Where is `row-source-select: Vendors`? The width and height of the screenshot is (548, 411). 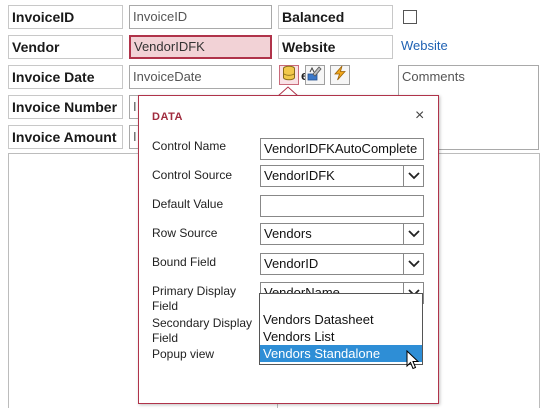 row-source-select: Vendors is located at coordinates (342, 234).